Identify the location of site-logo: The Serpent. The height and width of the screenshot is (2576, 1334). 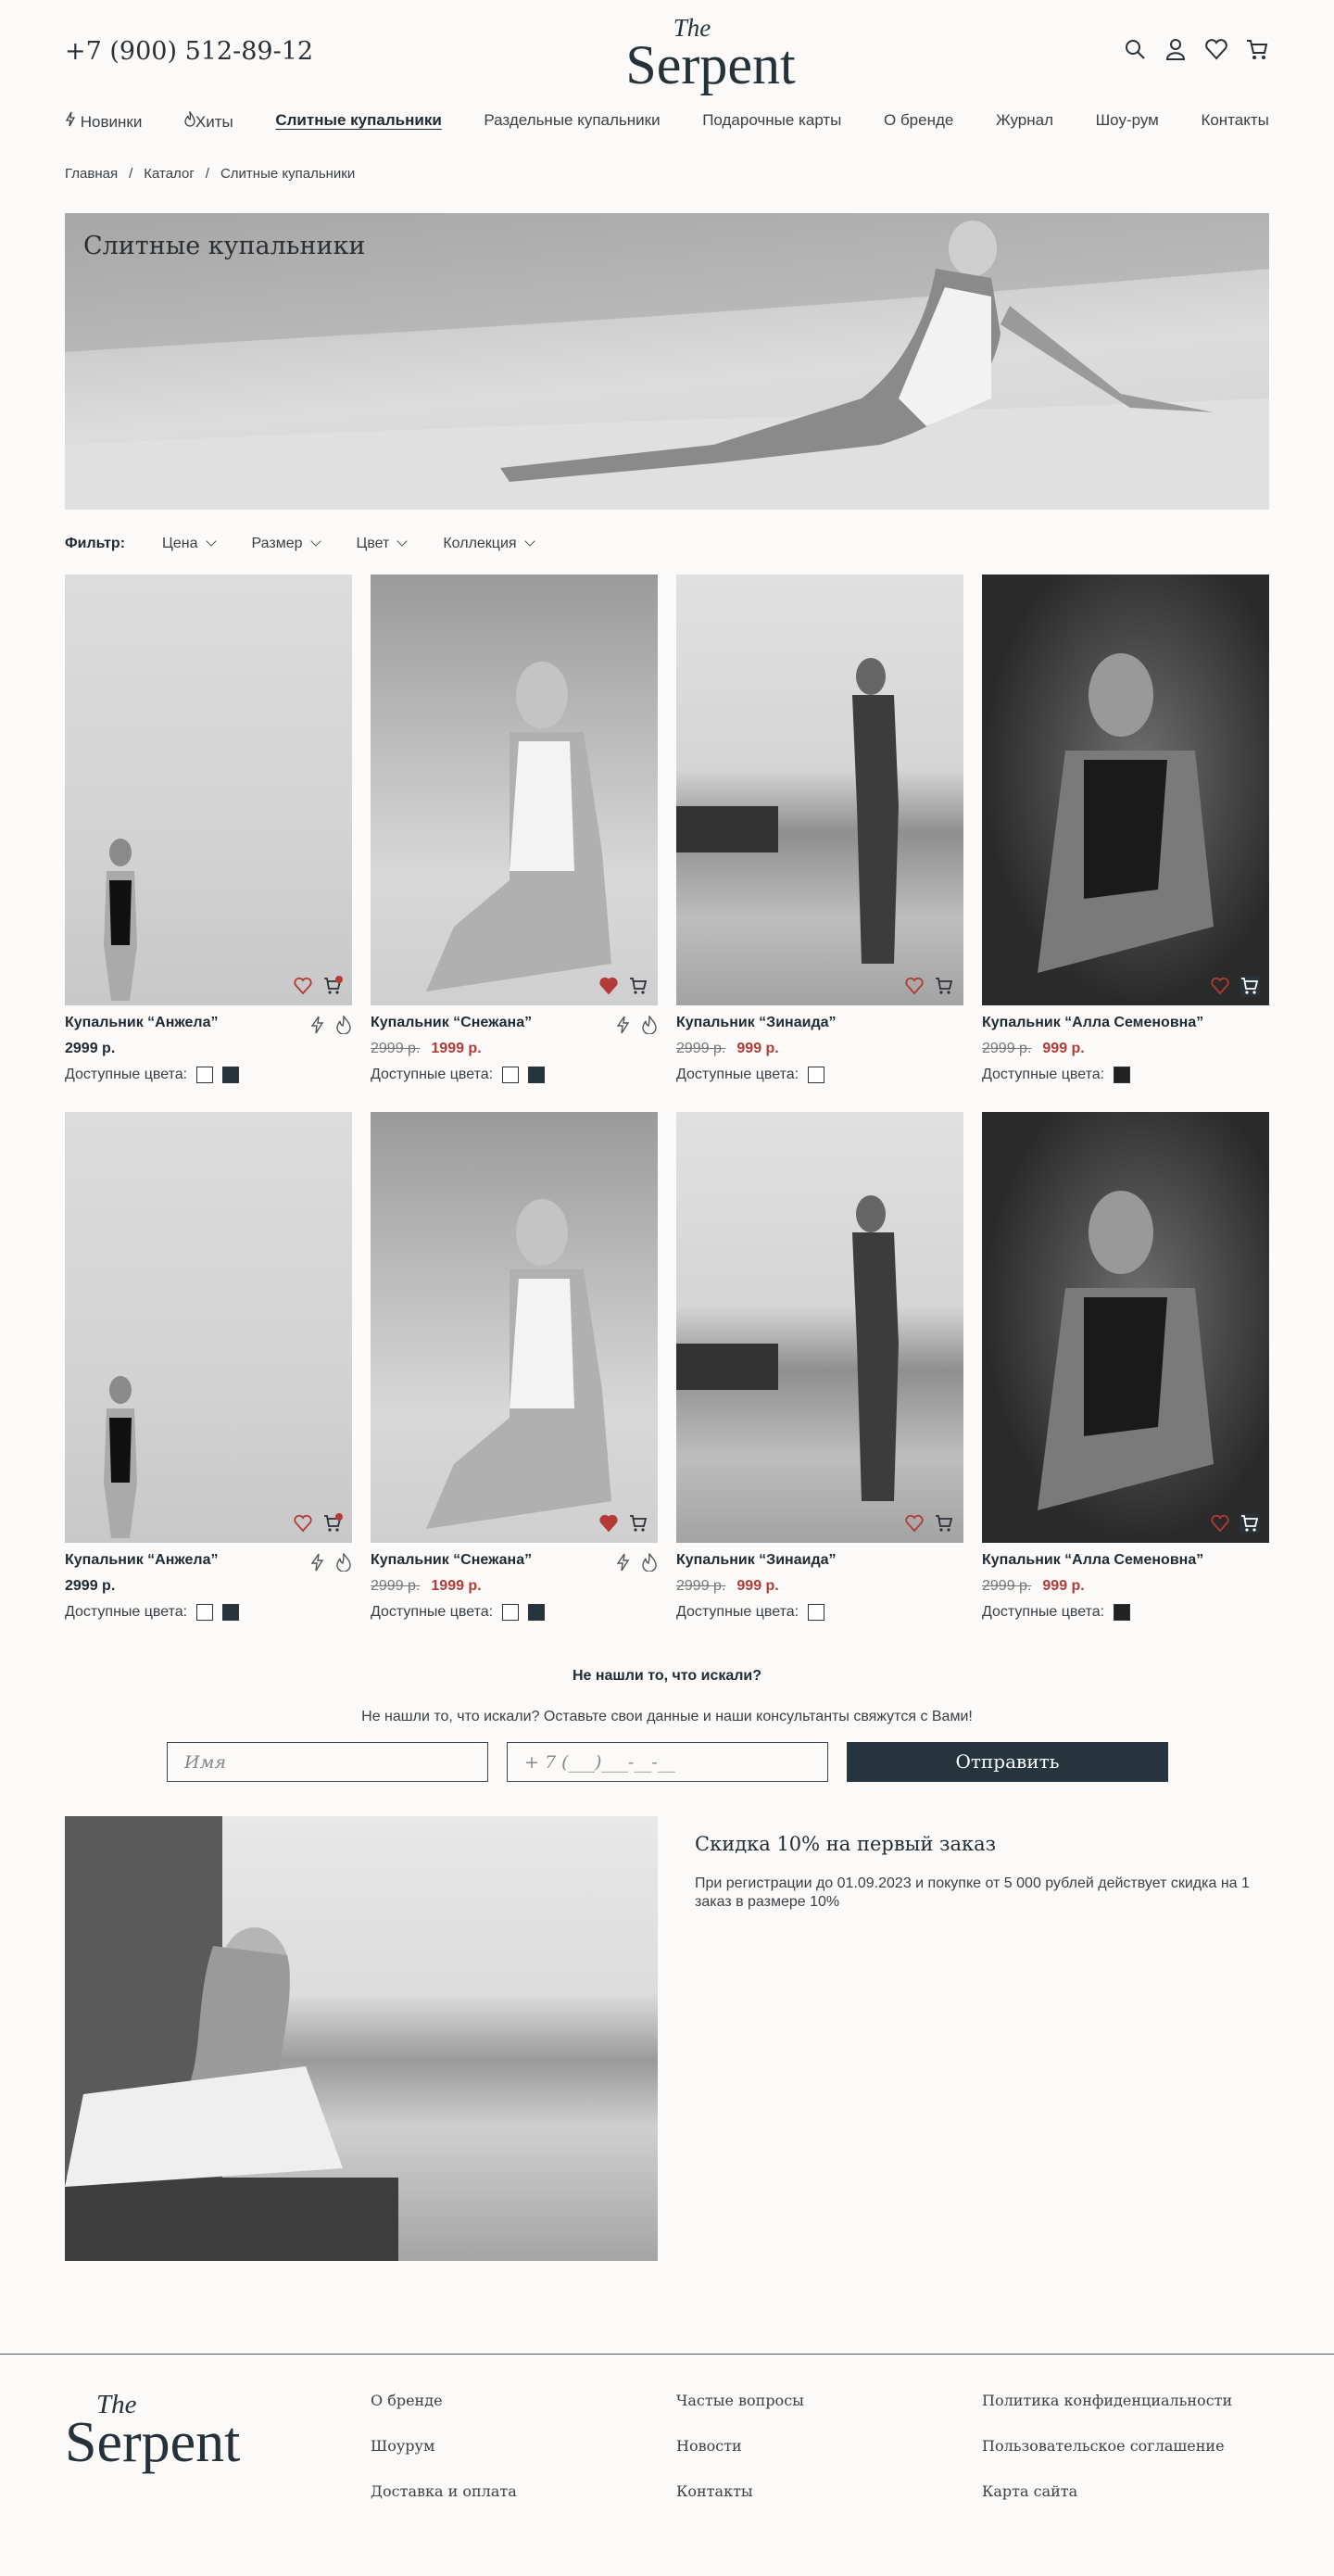
(711, 55).